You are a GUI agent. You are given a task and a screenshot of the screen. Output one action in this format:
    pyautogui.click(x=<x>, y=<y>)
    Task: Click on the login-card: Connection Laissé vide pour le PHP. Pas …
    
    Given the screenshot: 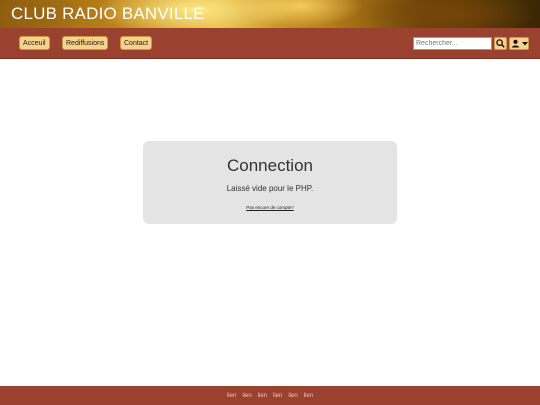 What is the action you would take?
    pyautogui.click(x=270, y=182)
    